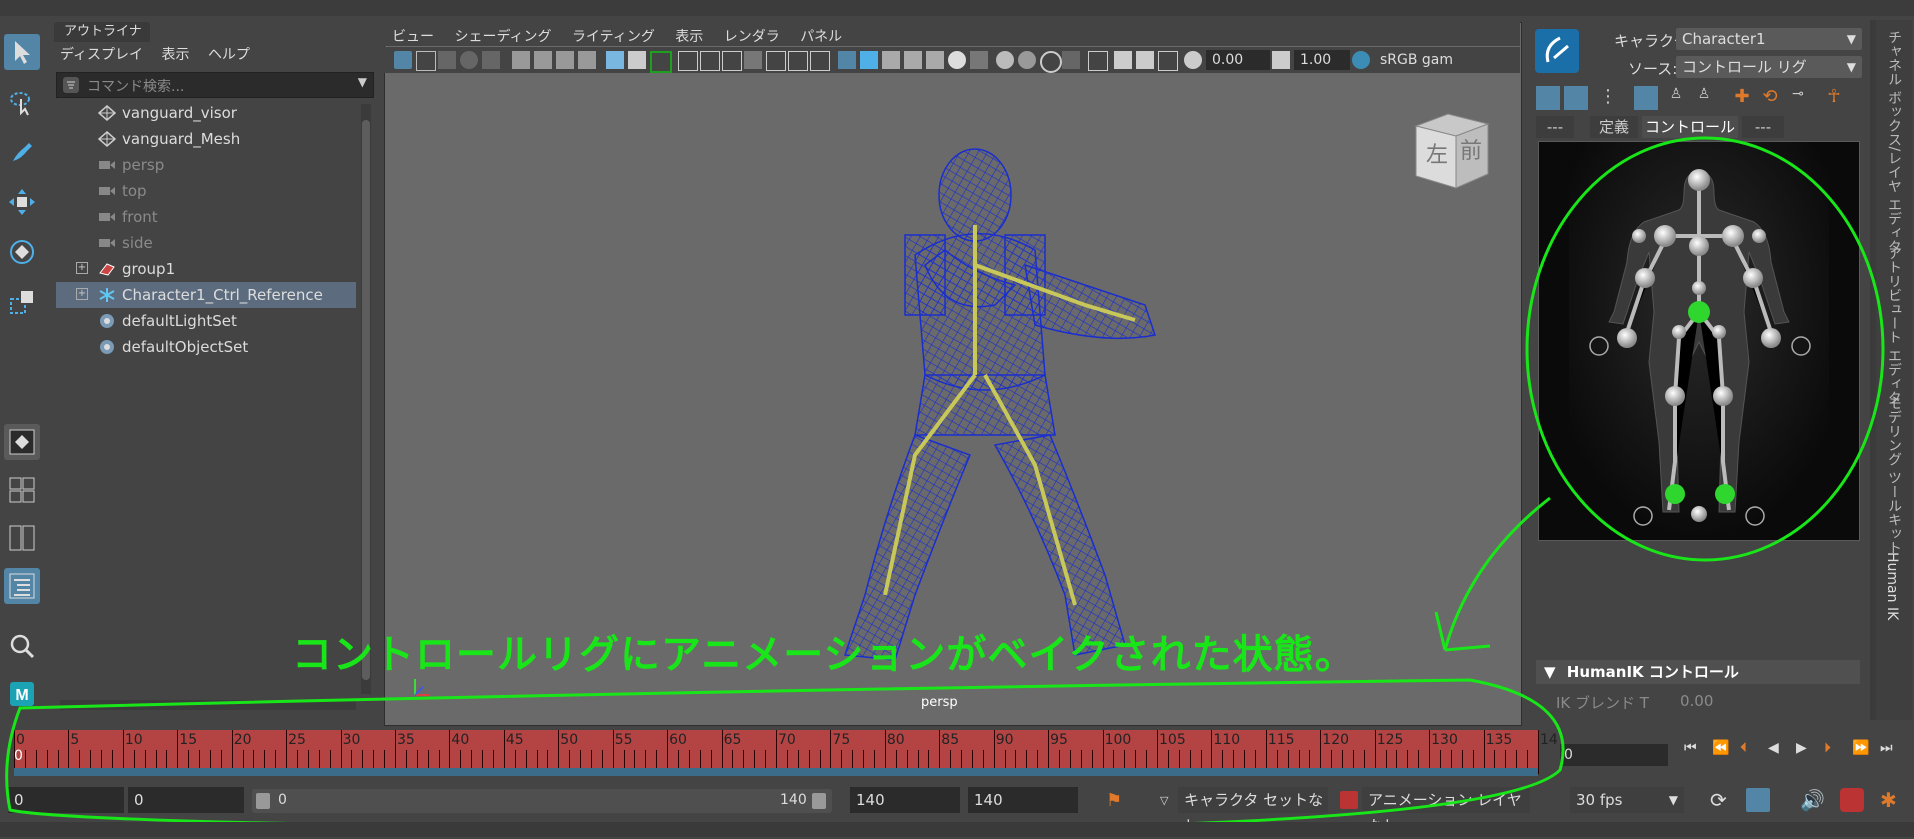 This screenshot has height=839, width=1914. What do you see at coordinates (22, 202) in the screenshot?
I see `move-tool-button` at bounding box center [22, 202].